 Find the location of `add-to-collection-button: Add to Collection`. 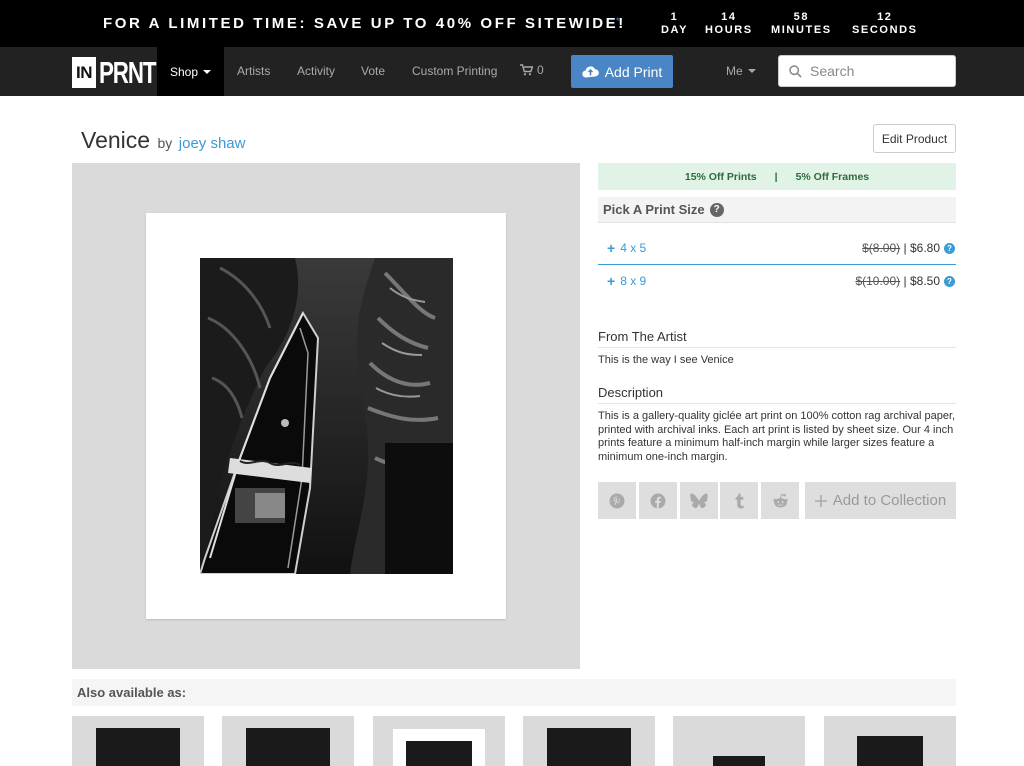

add-to-collection-button: Add to Collection is located at coordinates (880, 500).